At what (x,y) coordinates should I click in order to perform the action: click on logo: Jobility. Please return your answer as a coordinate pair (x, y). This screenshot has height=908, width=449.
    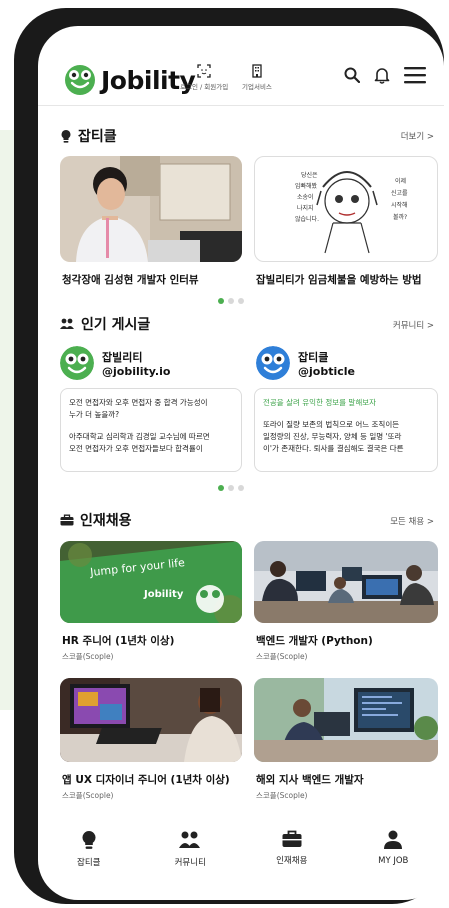
    Looking at the image, I should click on (130, 80).